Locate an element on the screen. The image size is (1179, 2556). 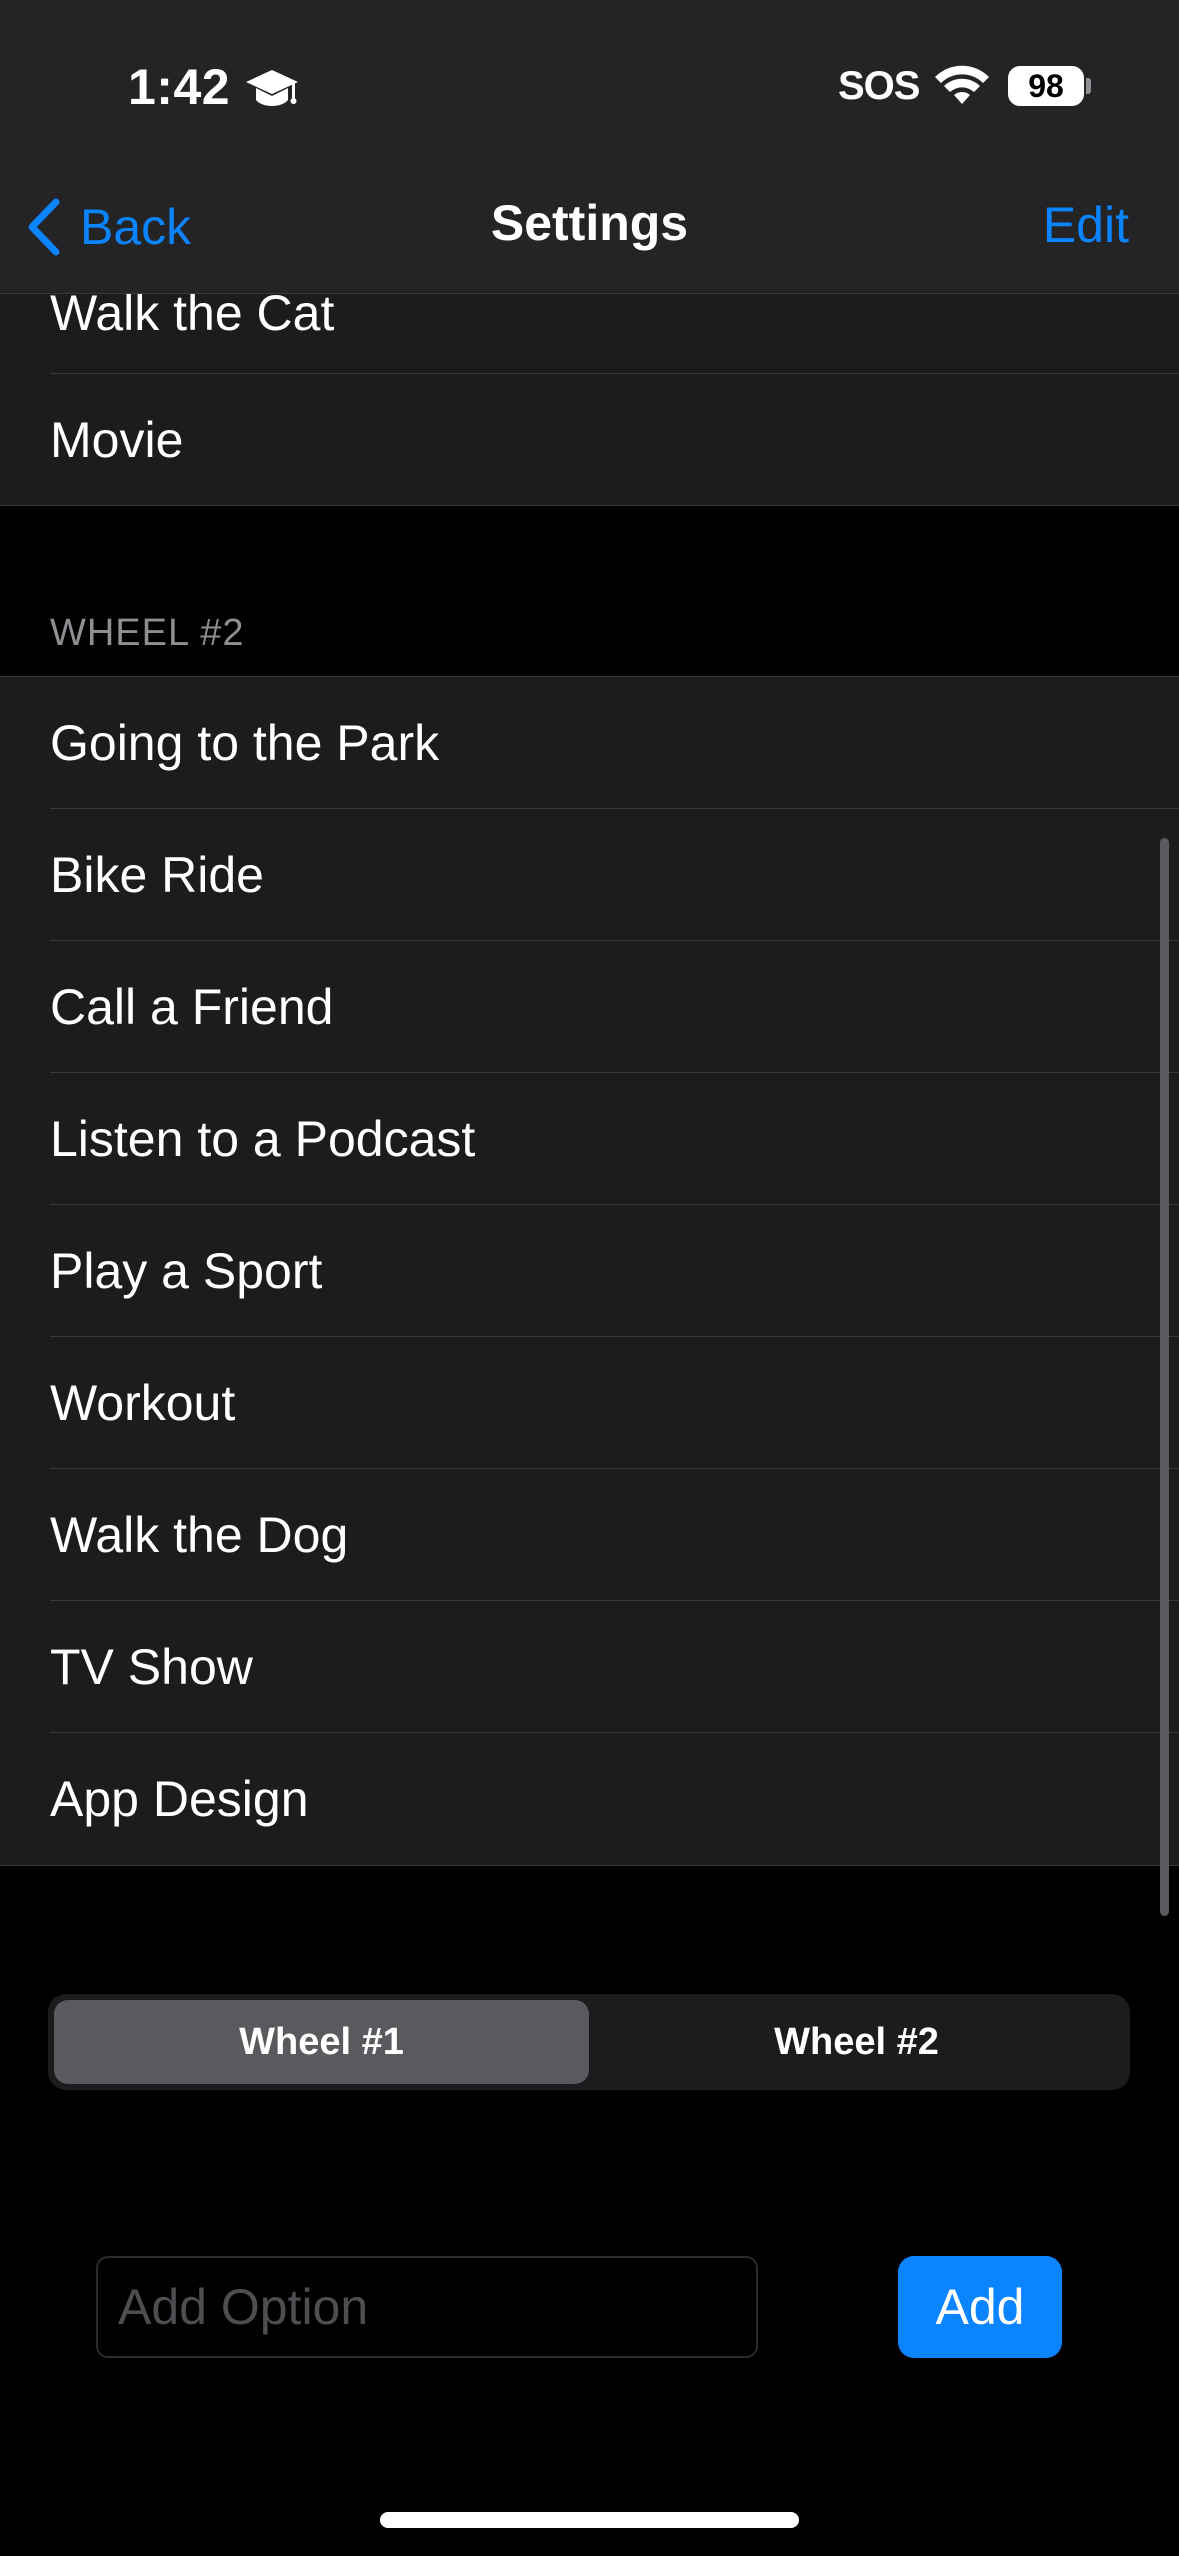
scroll-indicator is located at coordinates (1164, 1377).